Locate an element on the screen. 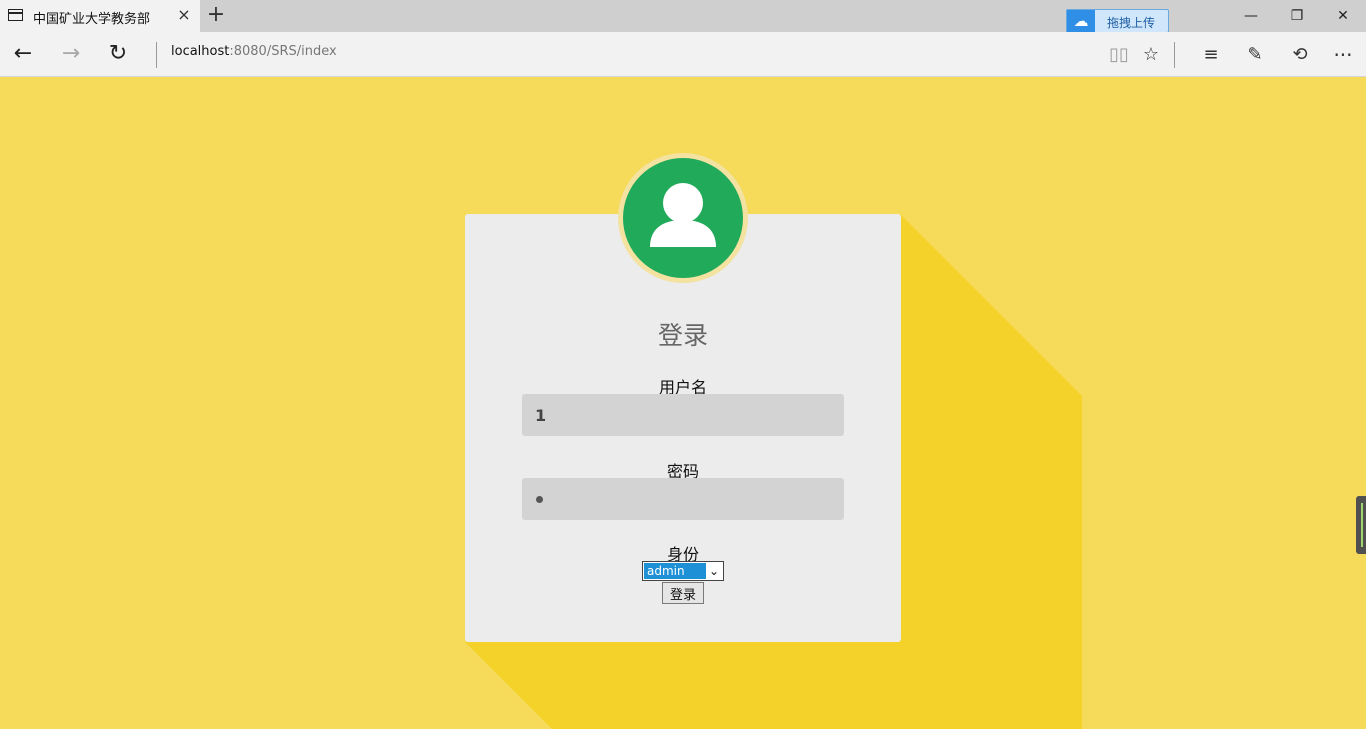  avatar-ring is located at coordinates (683, 218).